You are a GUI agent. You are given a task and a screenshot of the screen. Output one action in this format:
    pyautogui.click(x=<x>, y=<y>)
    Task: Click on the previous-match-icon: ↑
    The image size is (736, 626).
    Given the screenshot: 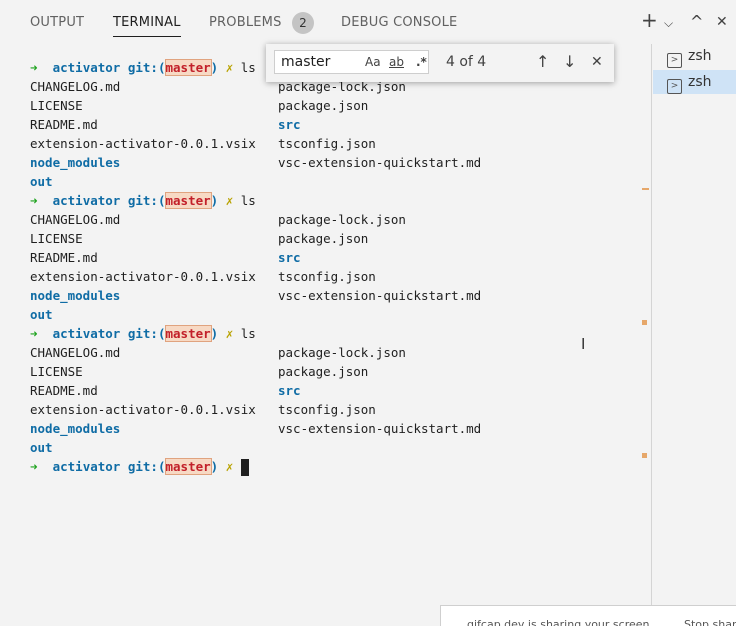 What is the action you would take?
    pyautogui.click(x=542, y=61)
    